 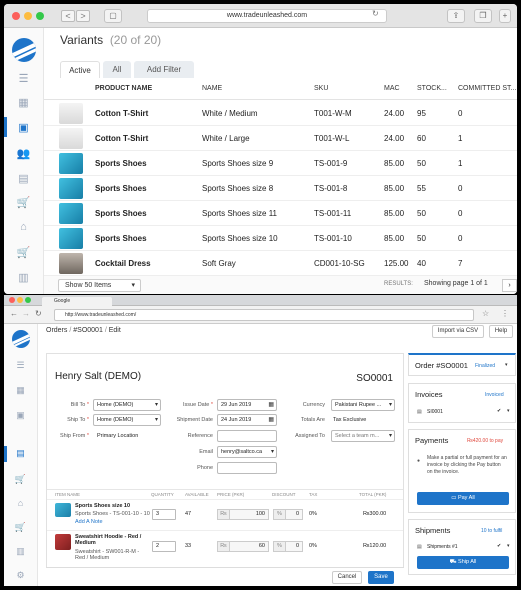 What do you see at coordinates (99, 285) in the screenshot?
I see `page-size-select: Show 50 Items ▾` at bounding box center [99, 285].